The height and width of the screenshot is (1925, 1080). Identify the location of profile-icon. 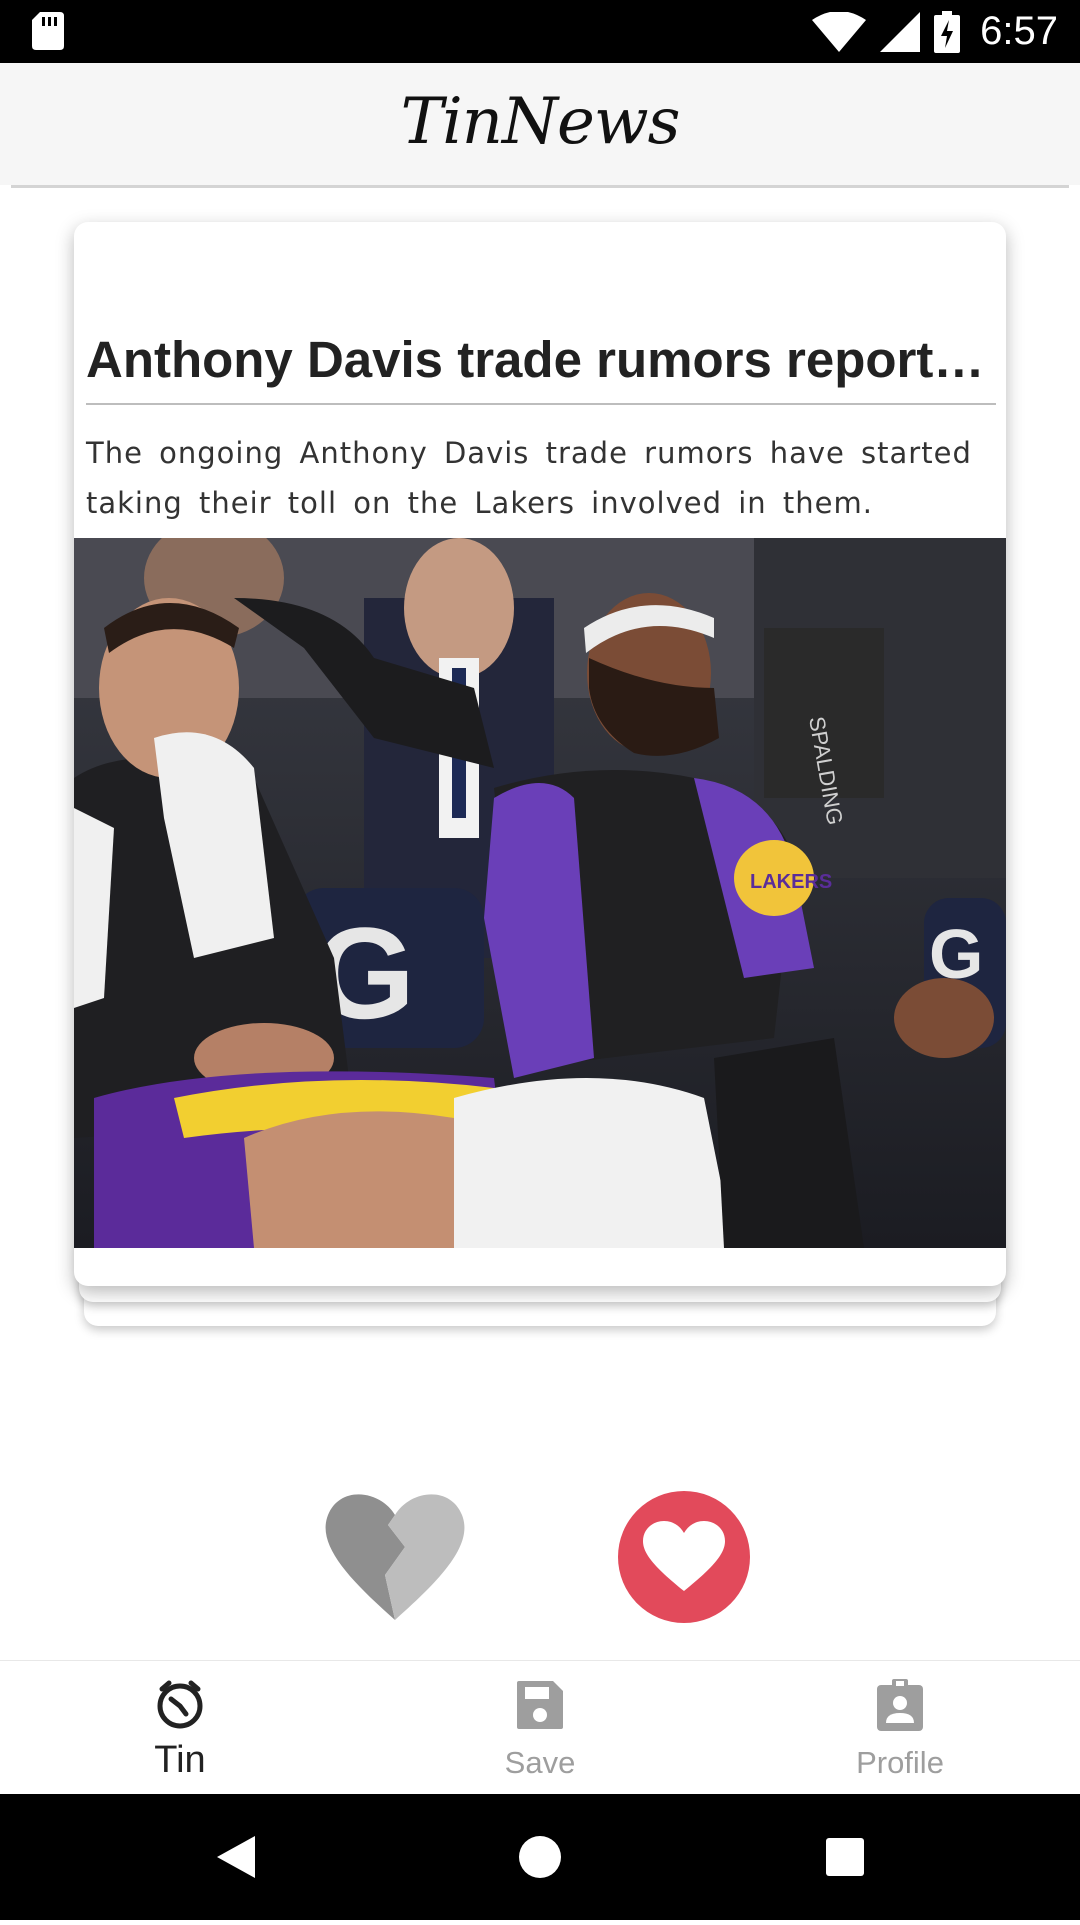
(900, 1705).